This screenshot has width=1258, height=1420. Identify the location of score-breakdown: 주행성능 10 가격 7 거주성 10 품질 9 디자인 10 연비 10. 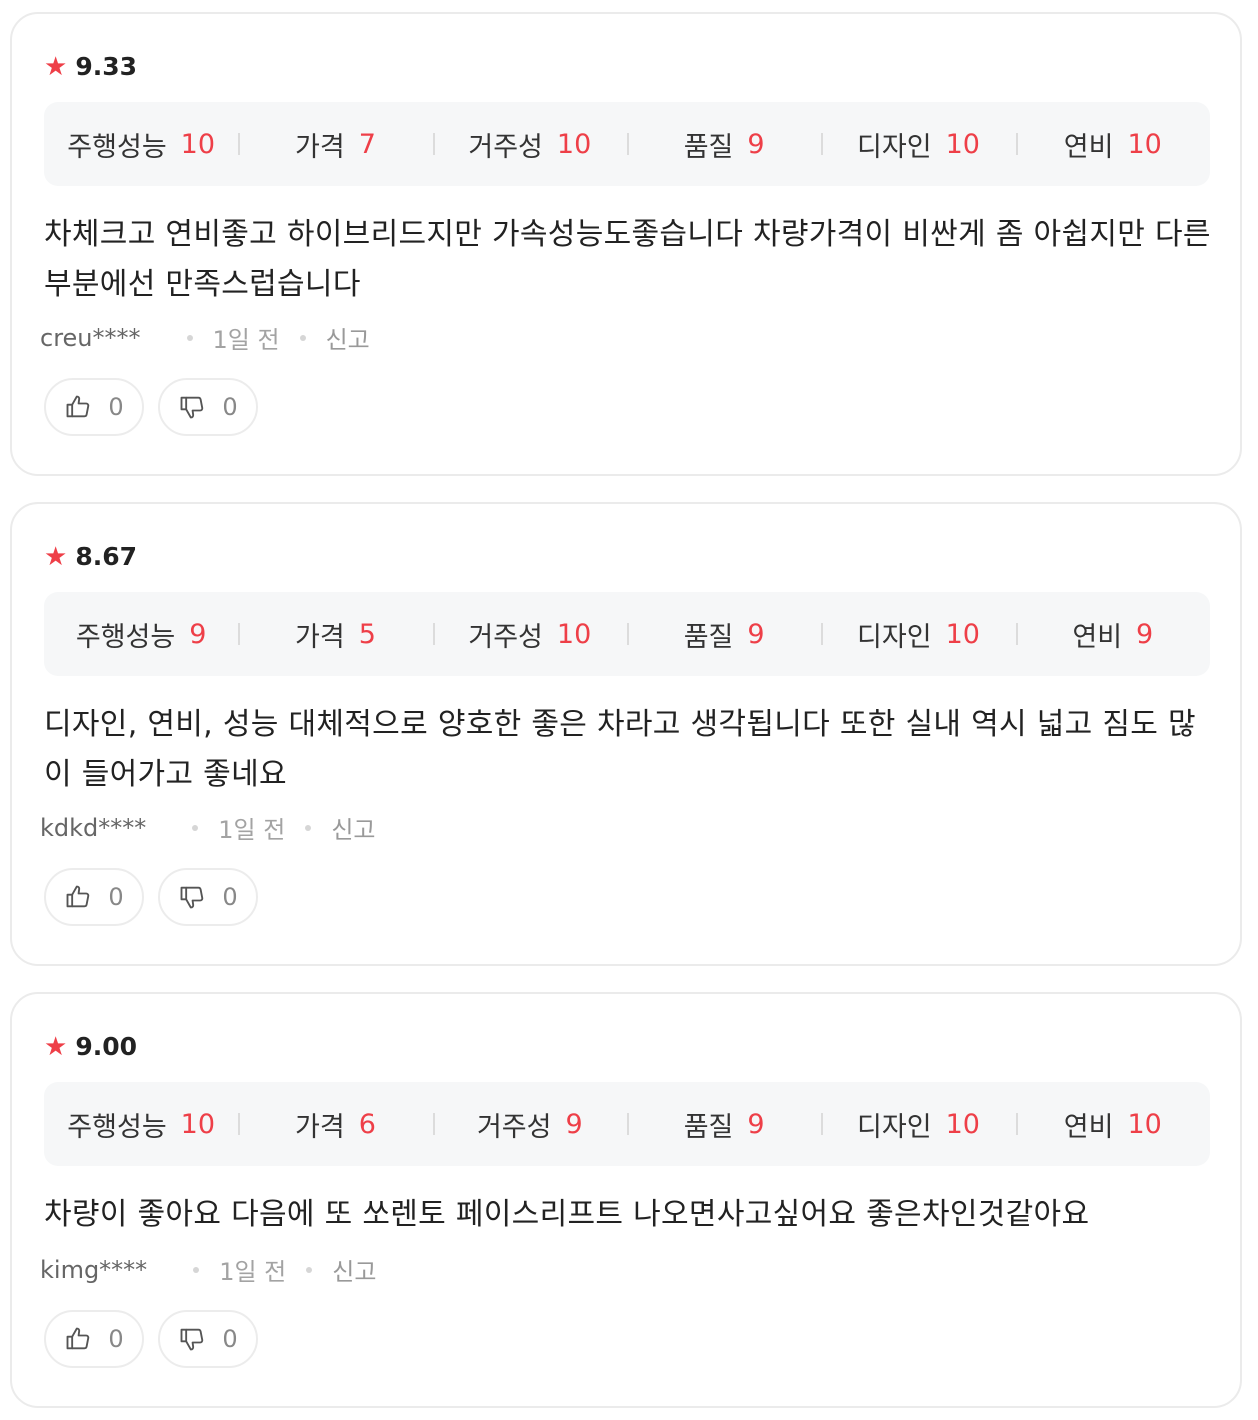
(627, 144).